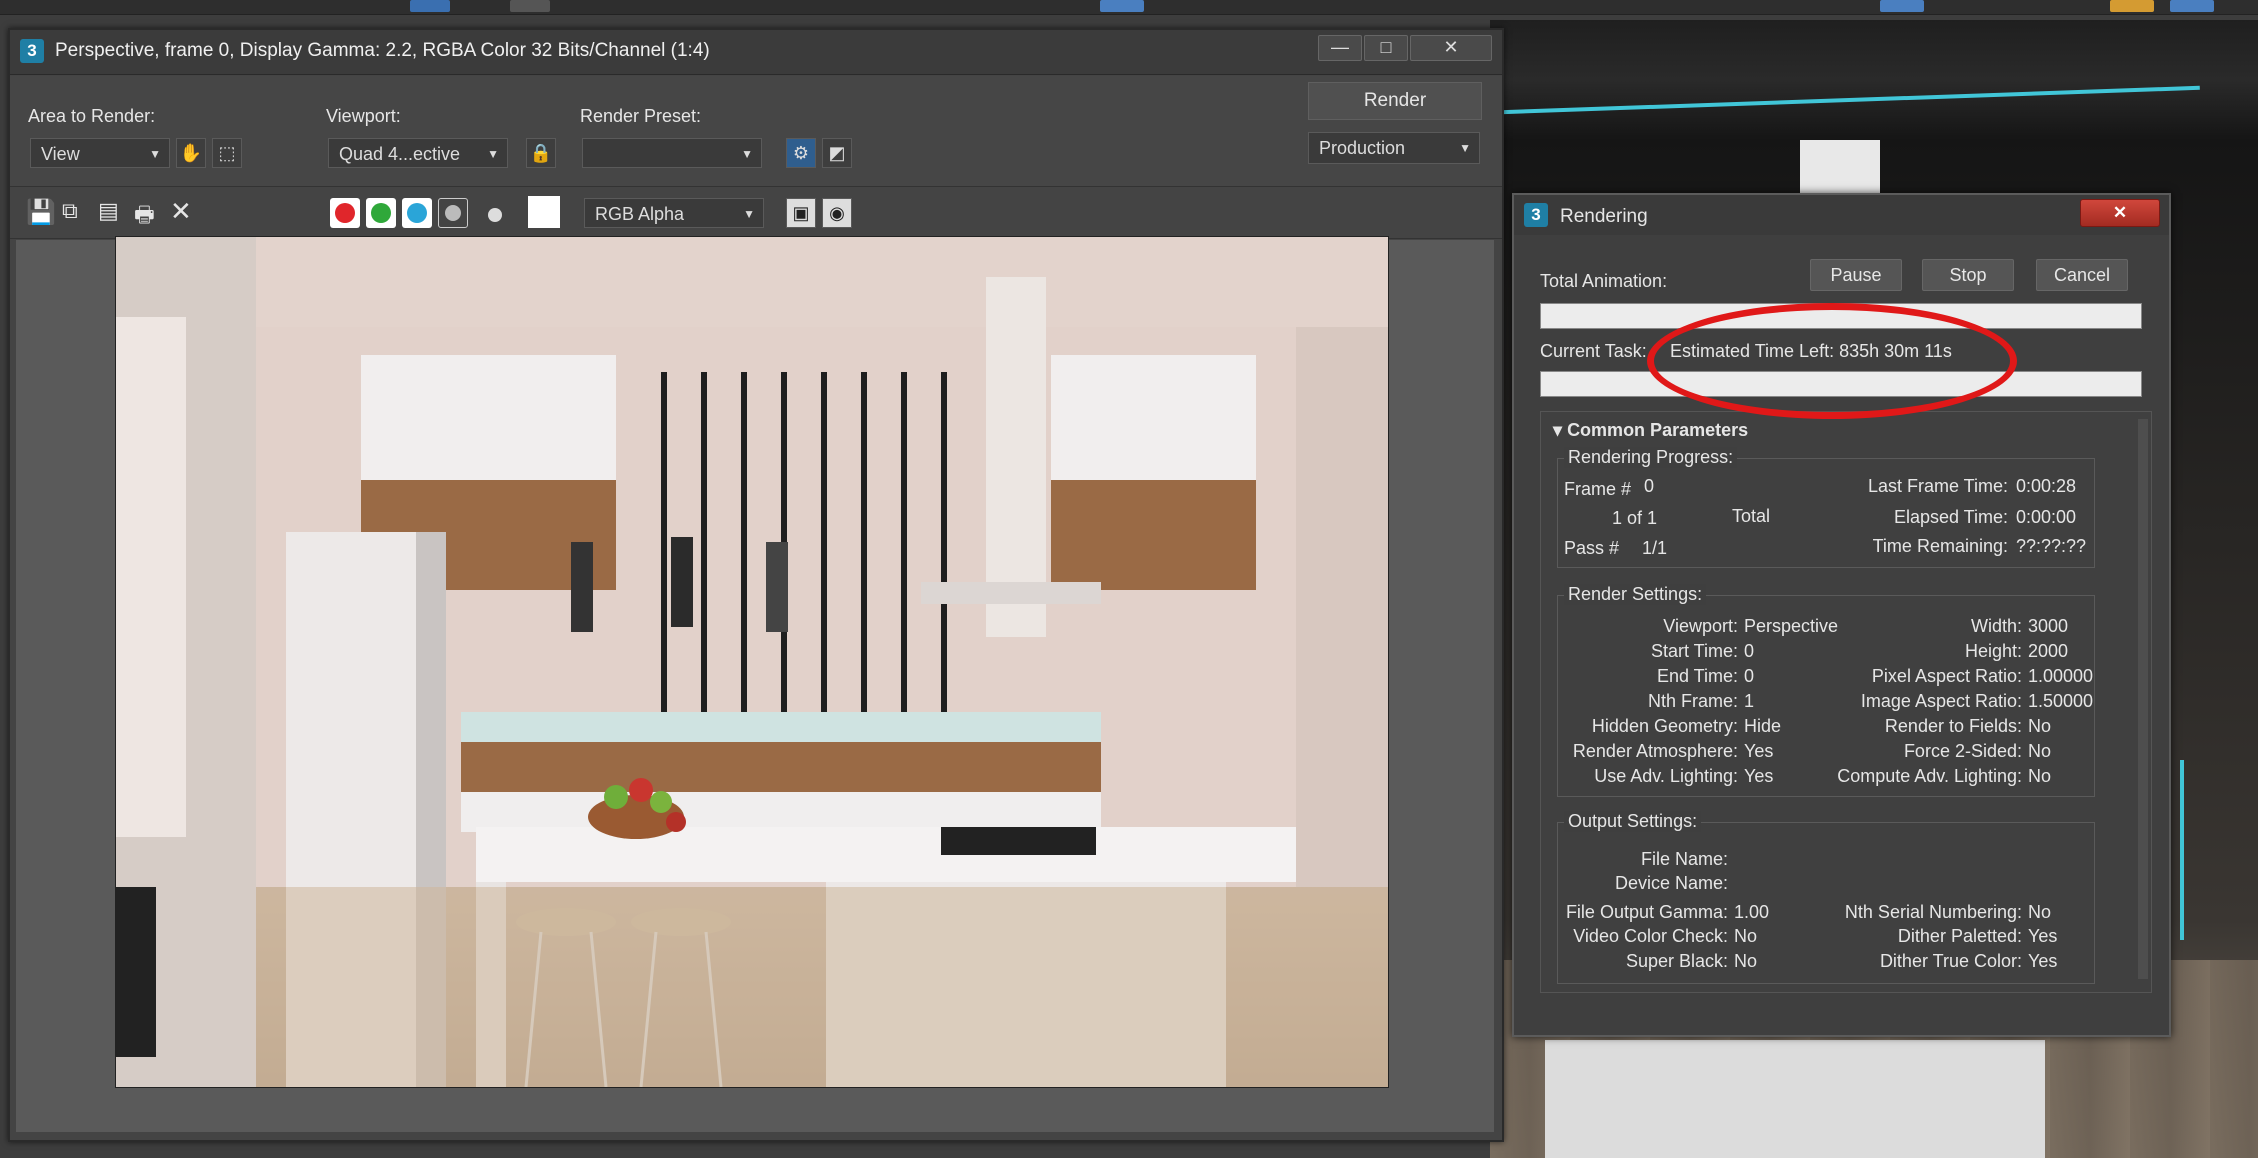 This screenshot has height=1158, width=2258. What do you see at coordinates (1840, 170) in the screenshot?
I see `viewport-wall` at bounding box center [1840, 170].